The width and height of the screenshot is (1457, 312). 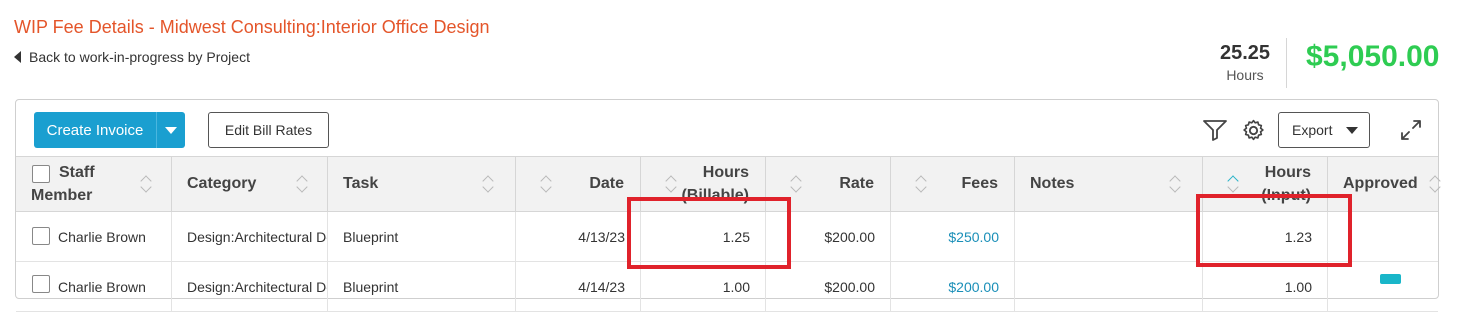 I want to click on hours-summary: 25.25 Hours, so click(x=1245, y=62).